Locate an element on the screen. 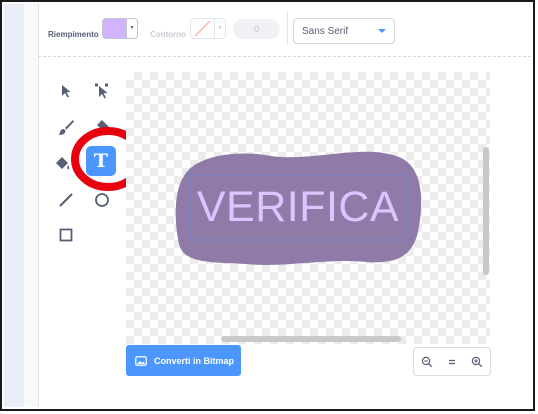 The height and width of the screenshot is (414, 538). image-icon is located at coordinates (141, 360).